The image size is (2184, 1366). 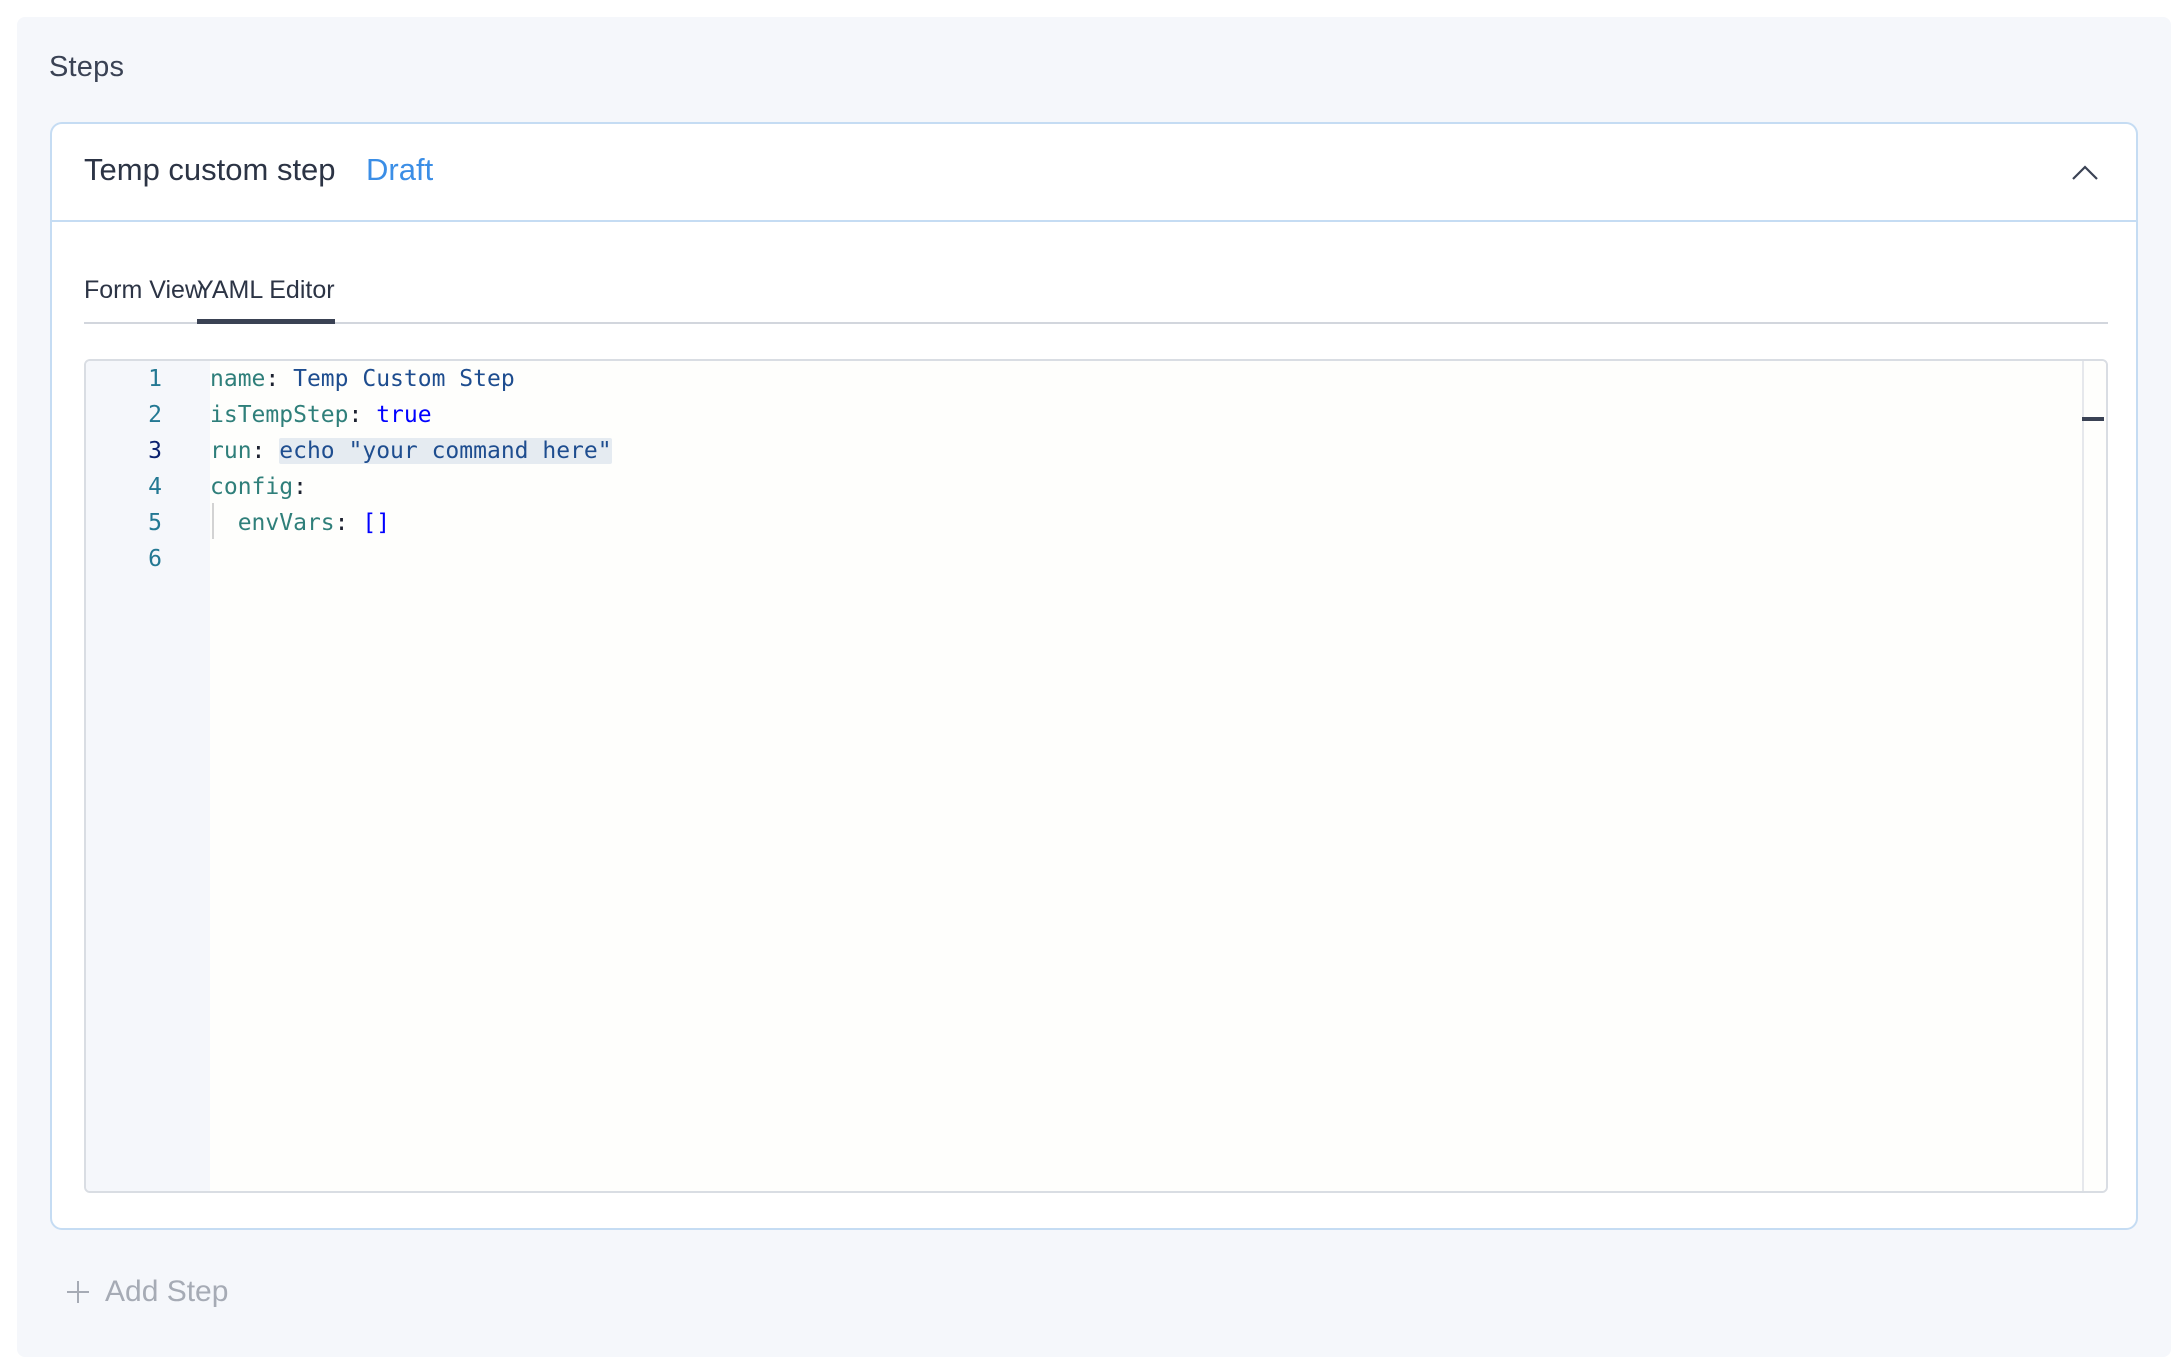 I want to click on code-line-current: run: echo "your command here", so click(x=411, y=451).